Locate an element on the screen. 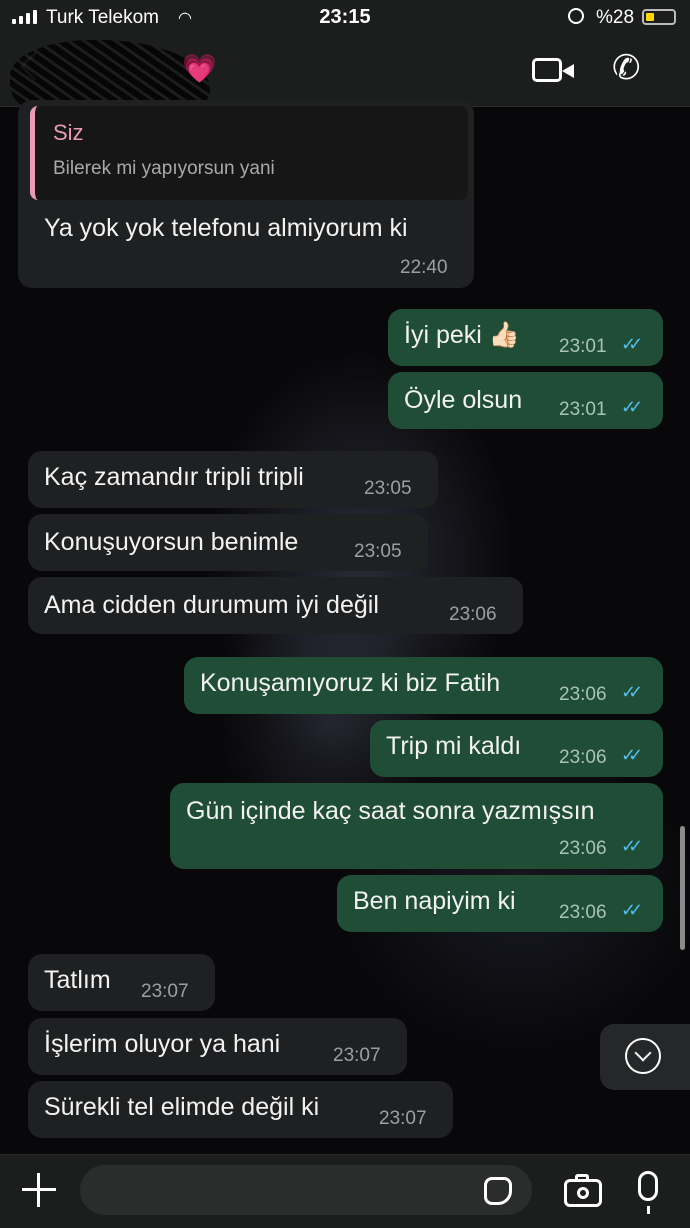 The height and width of the screenshot is (1228, 690). message-bubble-incoming: Ama cidden durumum iyi değil 23:06 is located at coordinates (275, 605).